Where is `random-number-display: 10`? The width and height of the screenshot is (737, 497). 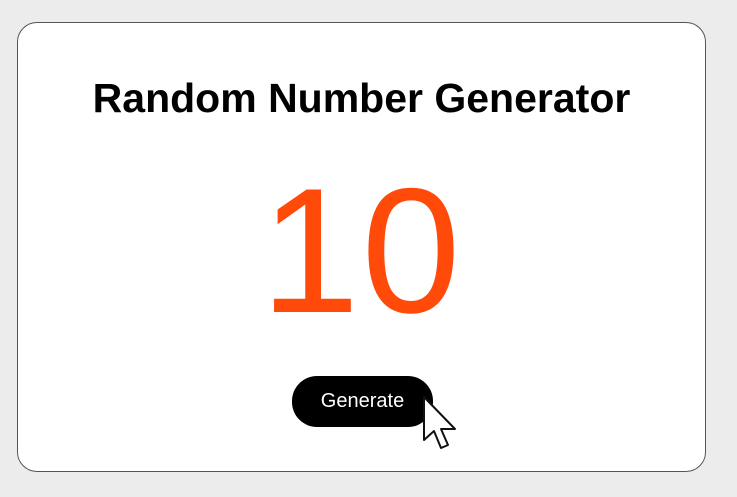
random-number-display: 10 is located at coordinates (361, 250).